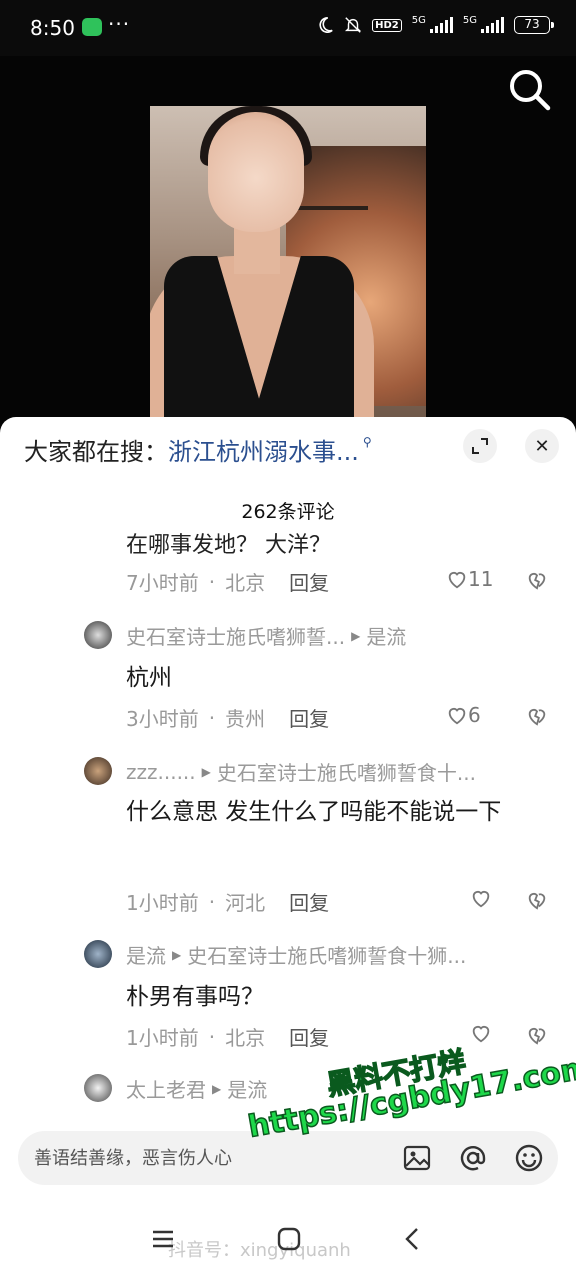 The width and height of the screenshot is (576, 1280). Describe the element at coordinates (227, 901) in the screenshot. I see `comment-meta: 1小时前 · 河北 回复` at that location.